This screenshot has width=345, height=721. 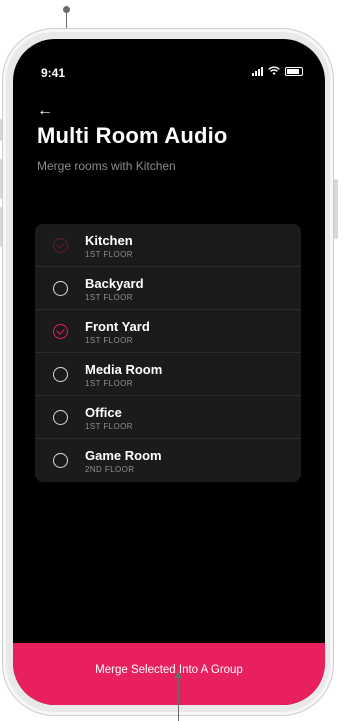 What do you see at coordinates (124, 369) in the screenshot?
I see `room-name: Media Room` at bounding box center [124, 369].